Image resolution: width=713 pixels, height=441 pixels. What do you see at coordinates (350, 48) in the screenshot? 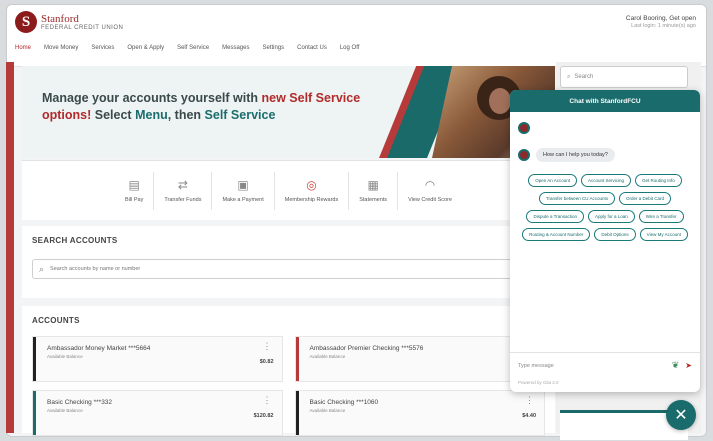
I see `nav-log-off: Log Off` at bounding box center [350, 48].